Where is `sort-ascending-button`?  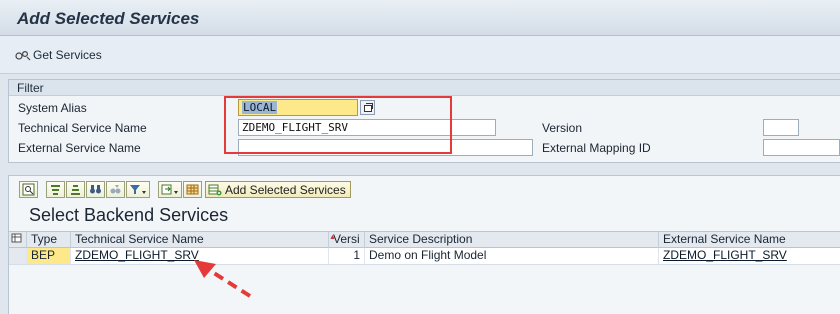
sort-ascending-button is located at coordinates (55, 189).